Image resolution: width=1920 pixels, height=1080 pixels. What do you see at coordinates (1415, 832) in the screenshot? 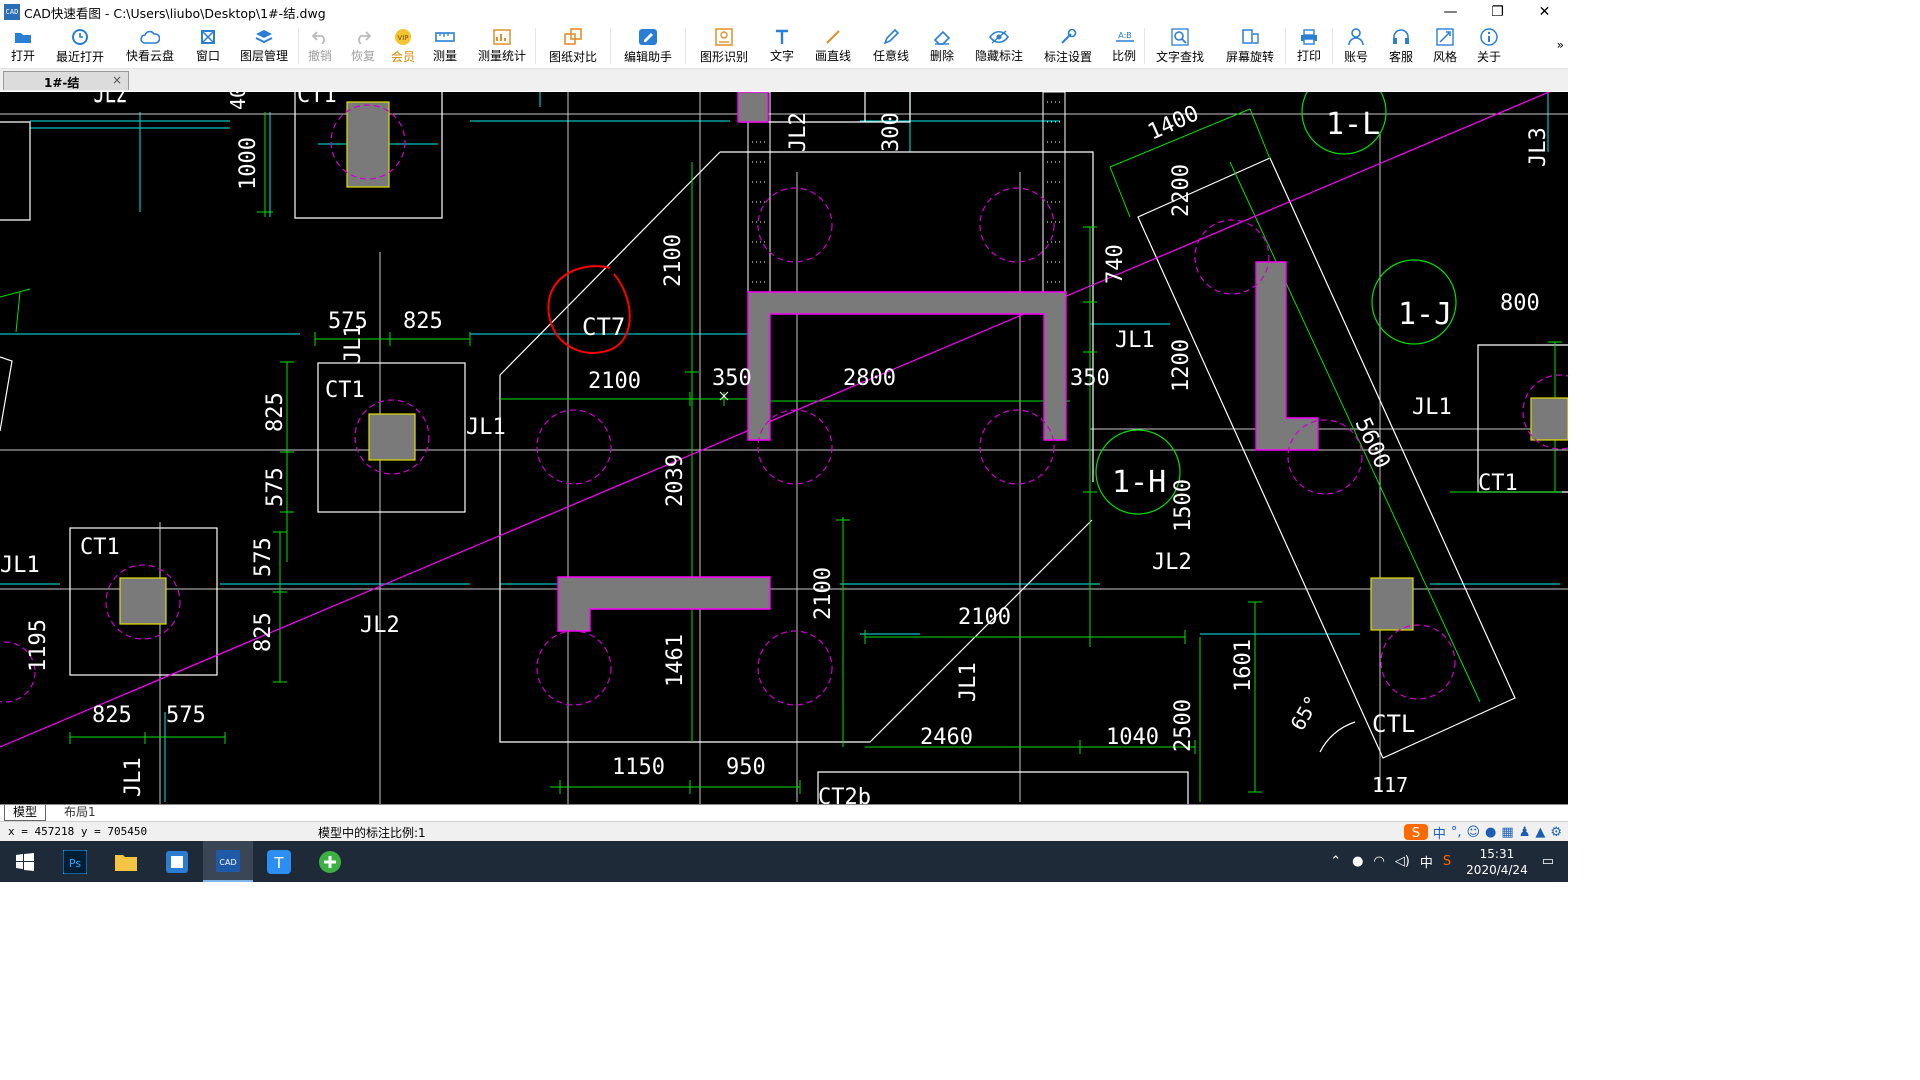
I see `sogou-ime-icon: S` at bounding box center [1415, 832].